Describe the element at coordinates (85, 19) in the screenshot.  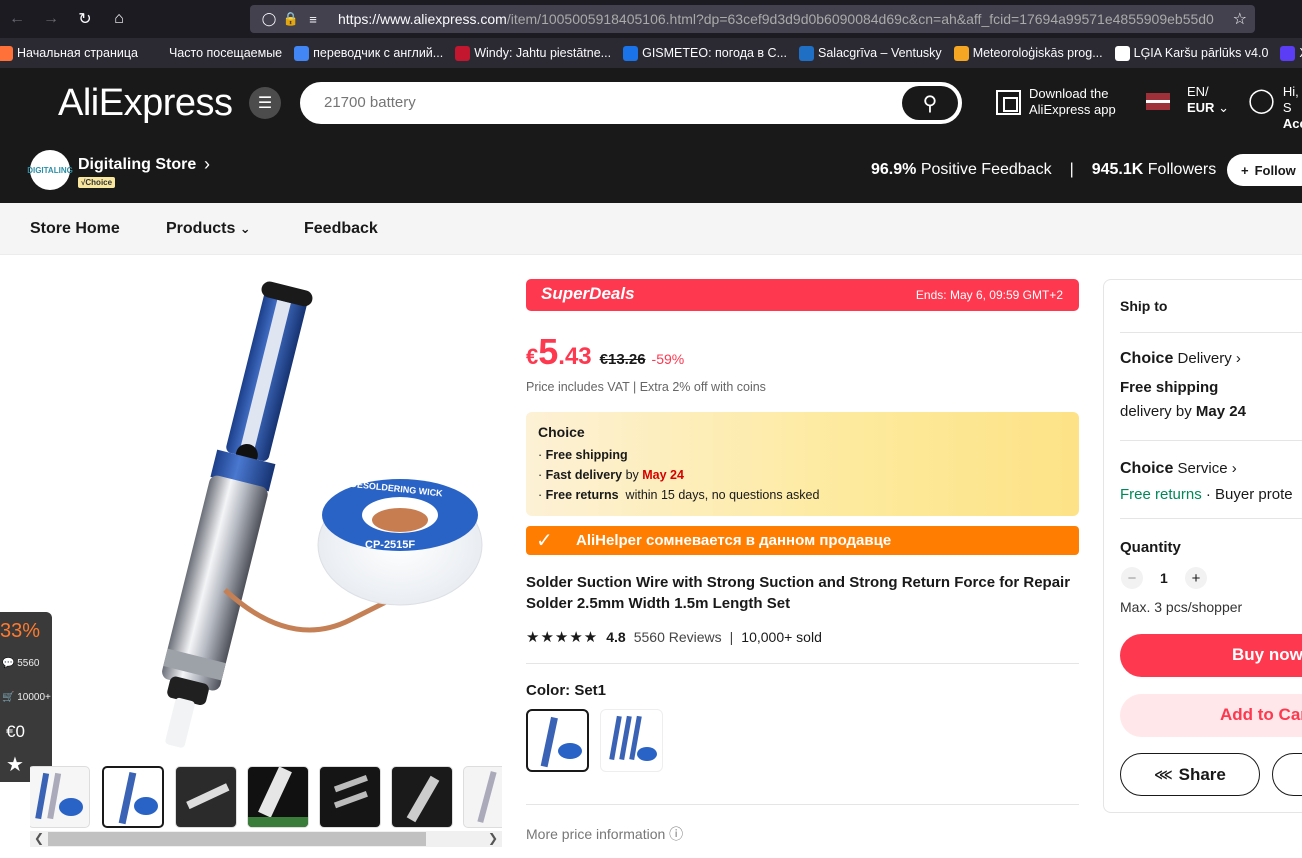
I see `reload-icon: ↻` at that location.